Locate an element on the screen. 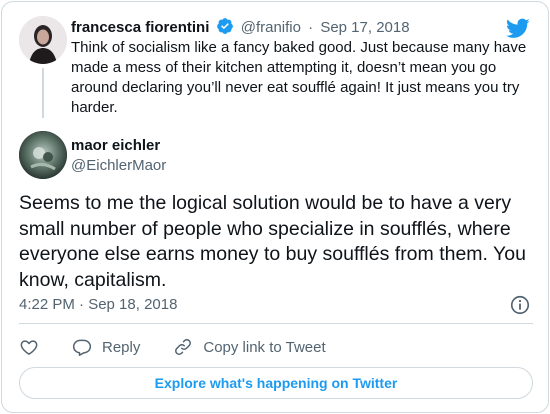  tweet-timestamp: 4:22 PM · Sep 18, 2018 is located at coordinates (98, 305).